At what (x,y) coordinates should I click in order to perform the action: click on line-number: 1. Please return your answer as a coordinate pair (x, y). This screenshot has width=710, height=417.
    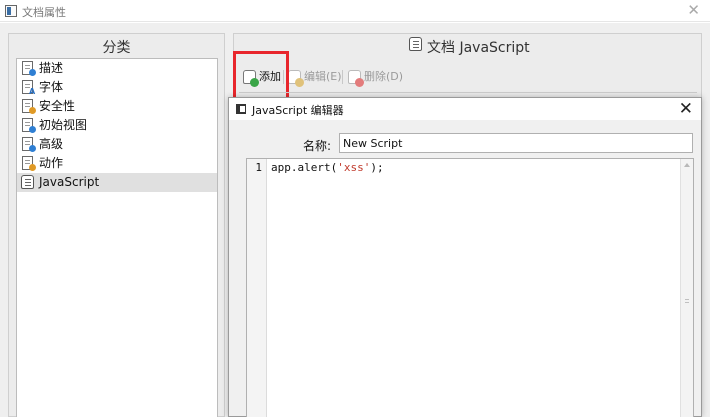
    Looking at the image, I should click on (258, 167).